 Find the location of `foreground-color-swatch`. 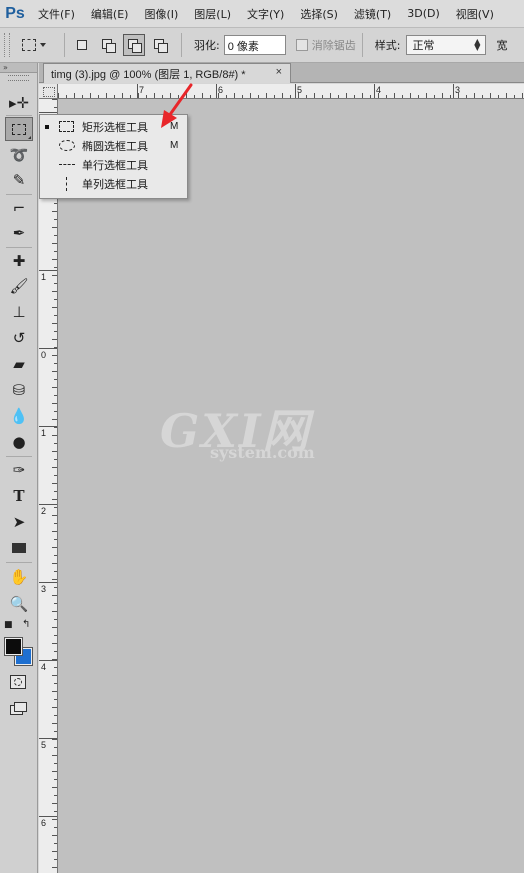

foreground-color-swatch is located at coordinates (13, 646).